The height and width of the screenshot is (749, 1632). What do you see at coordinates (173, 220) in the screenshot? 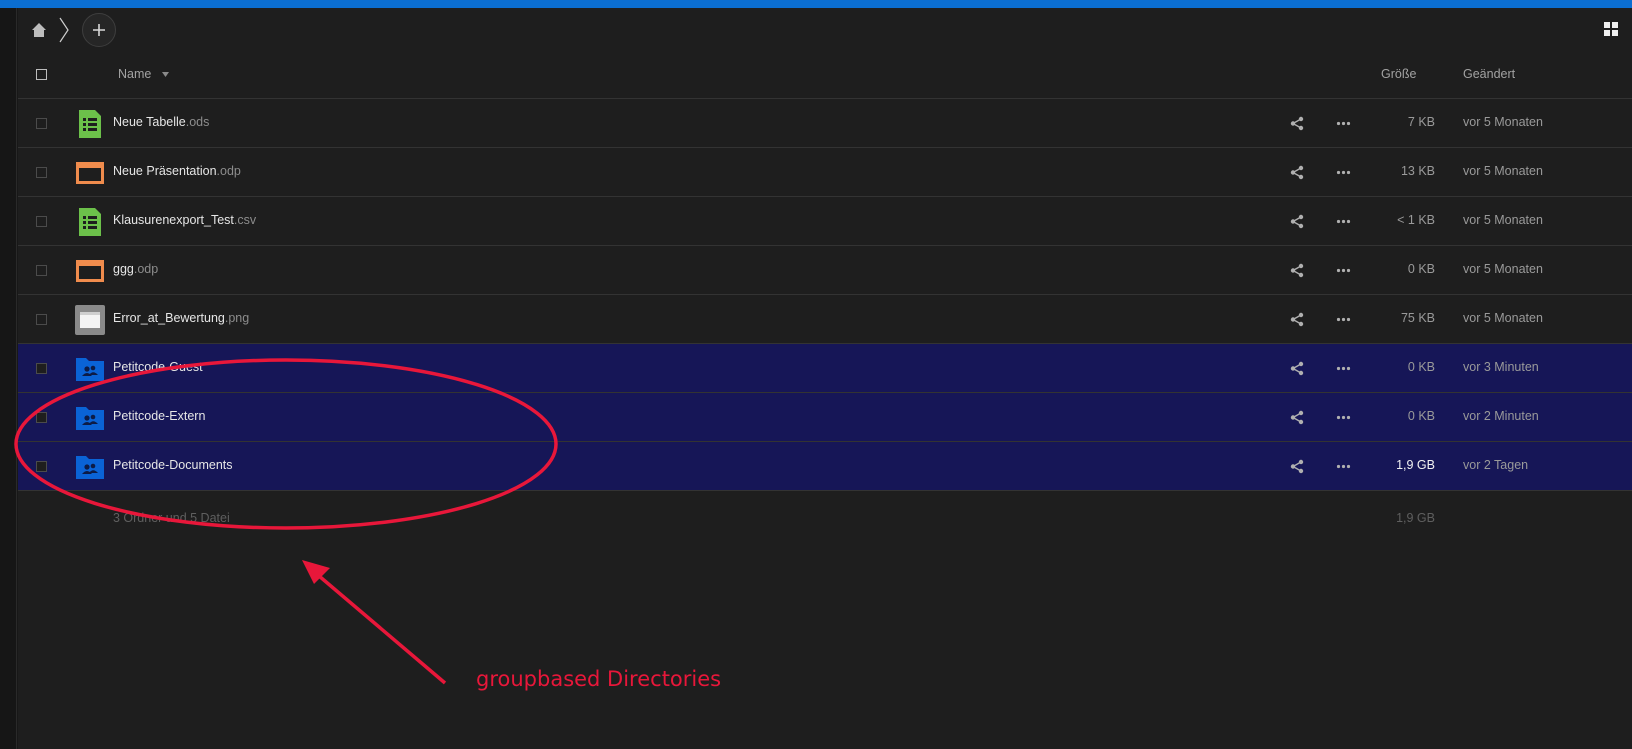
I see `file-basename: Klausurenexport_Test` at bounding box center [173, 220].